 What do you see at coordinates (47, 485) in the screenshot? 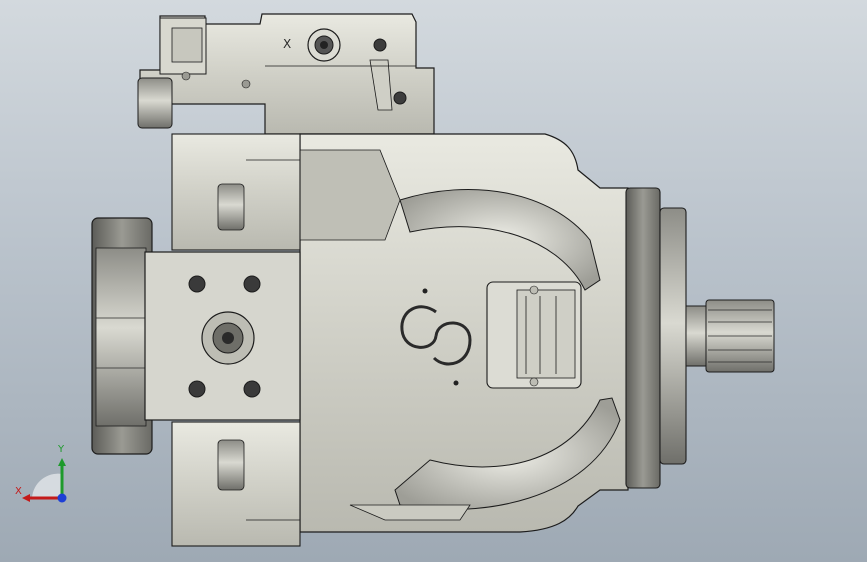
I see `triad-plane-shadow` at bounding box center [47, 485].